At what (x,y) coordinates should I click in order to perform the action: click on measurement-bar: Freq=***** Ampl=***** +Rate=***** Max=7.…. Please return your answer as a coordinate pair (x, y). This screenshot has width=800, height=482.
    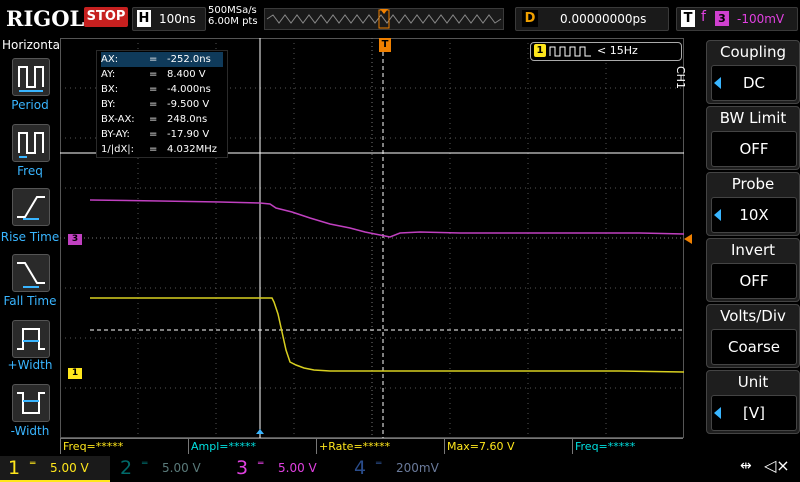
    Looking at the image, I should click on (372, 446).